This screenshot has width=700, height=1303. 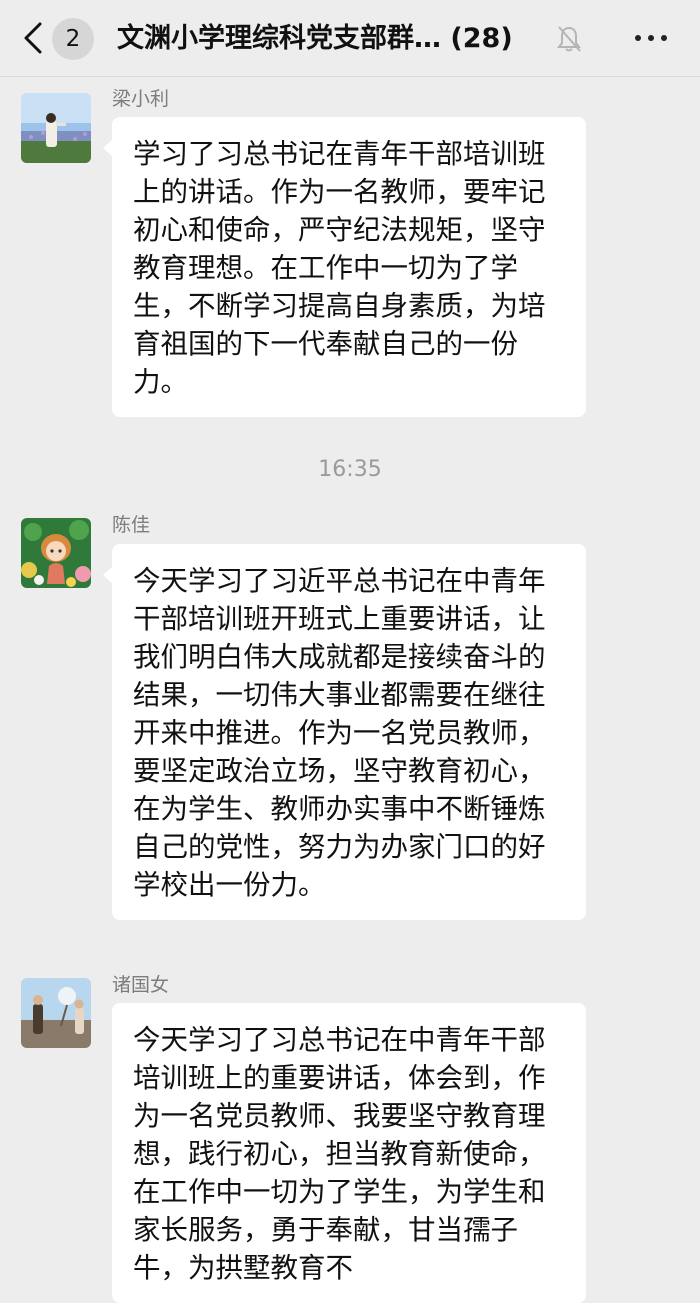 What do you see at coordinates (141, 985) in the screenshot?
I see `sender-name: 诸国女` at bounding box center [141, 985].